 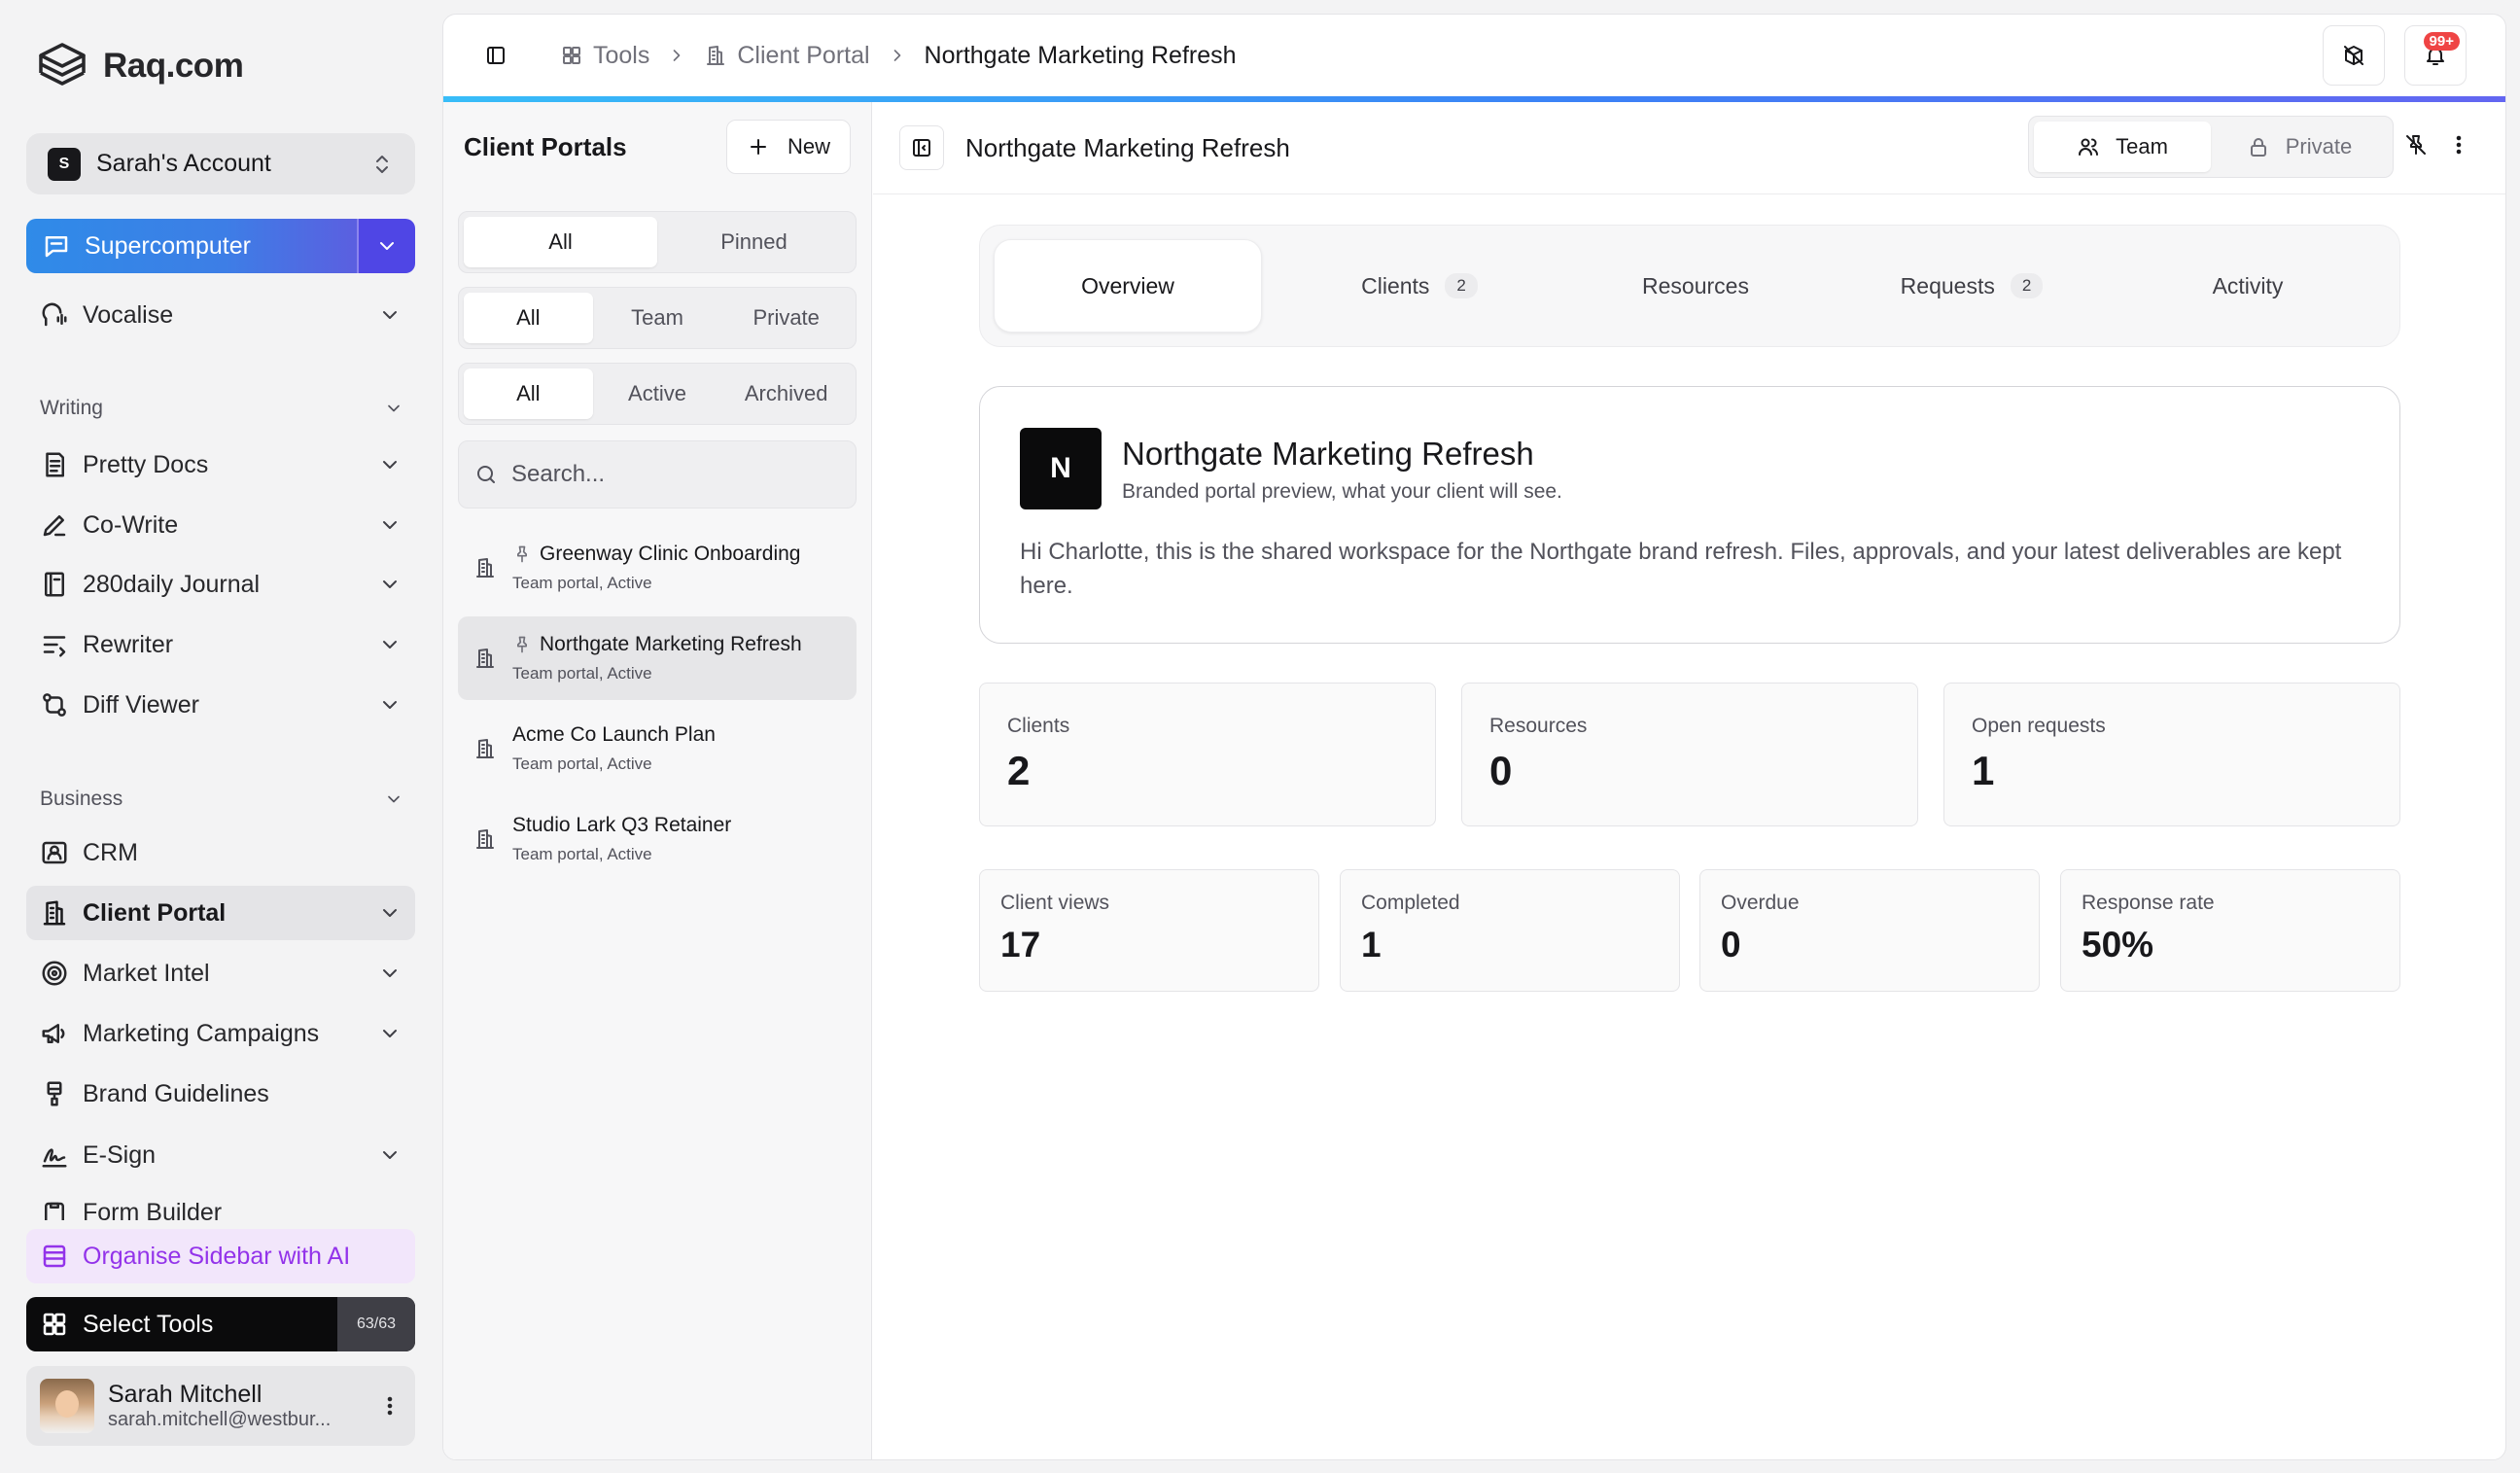 What do you see at coordinates (1972, 286) in the screenshot?
I see `tab-requests: Requests 2` at bounding box center [1972, 286].